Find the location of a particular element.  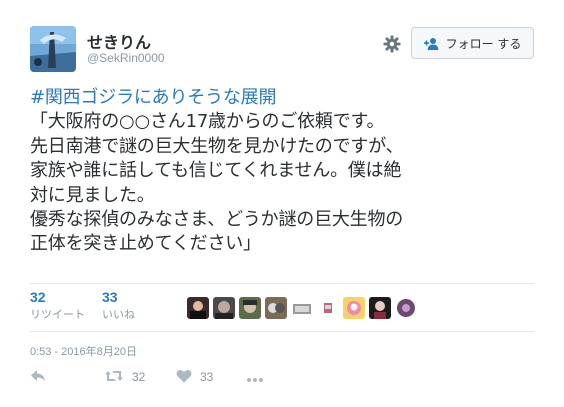

more-icon is located at coordinates (255, 377).